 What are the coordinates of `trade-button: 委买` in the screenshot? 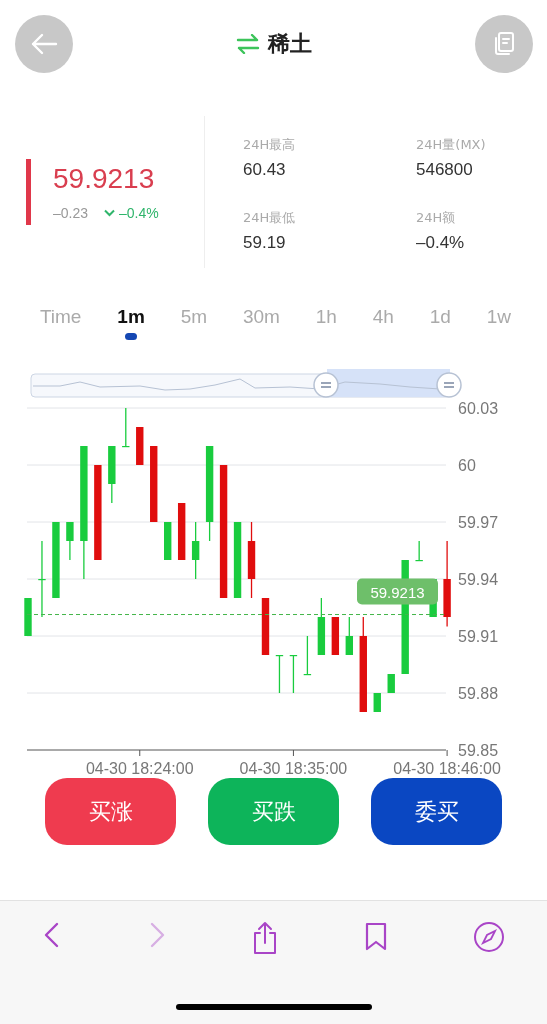 It's located at (436, 811).